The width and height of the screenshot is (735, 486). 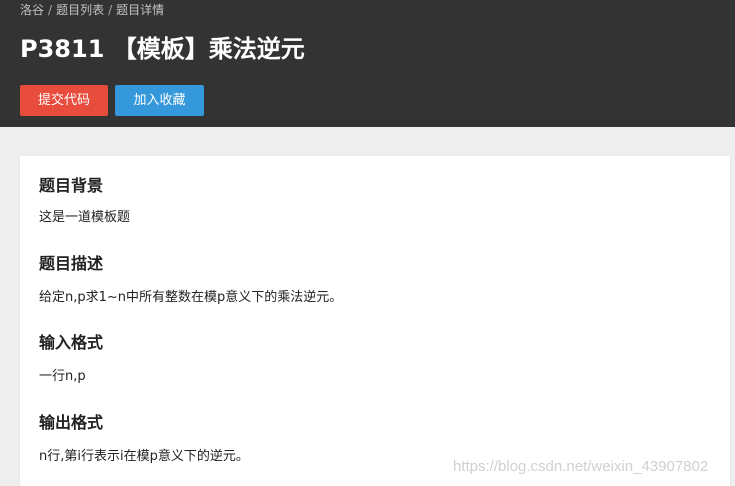 I want to click on section-text-output-format: n行,第i行表示i在模p意义下的逆元。, so click(x=144, y=456).